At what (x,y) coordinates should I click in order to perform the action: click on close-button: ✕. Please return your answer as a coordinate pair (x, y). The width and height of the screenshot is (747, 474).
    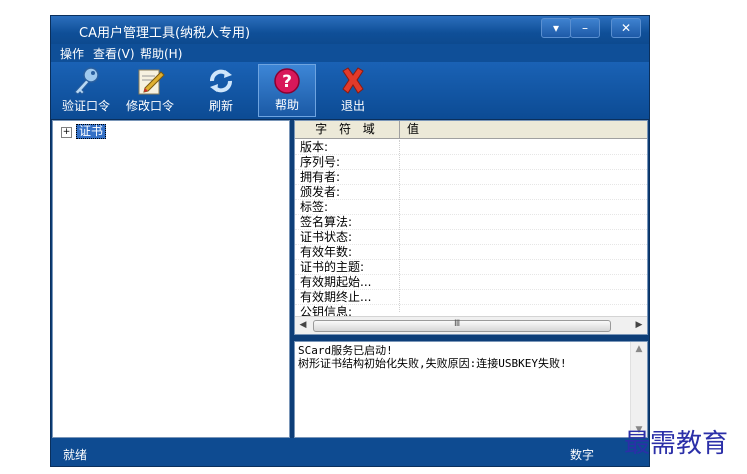
    Looking at the image, I should click on (626, 28).